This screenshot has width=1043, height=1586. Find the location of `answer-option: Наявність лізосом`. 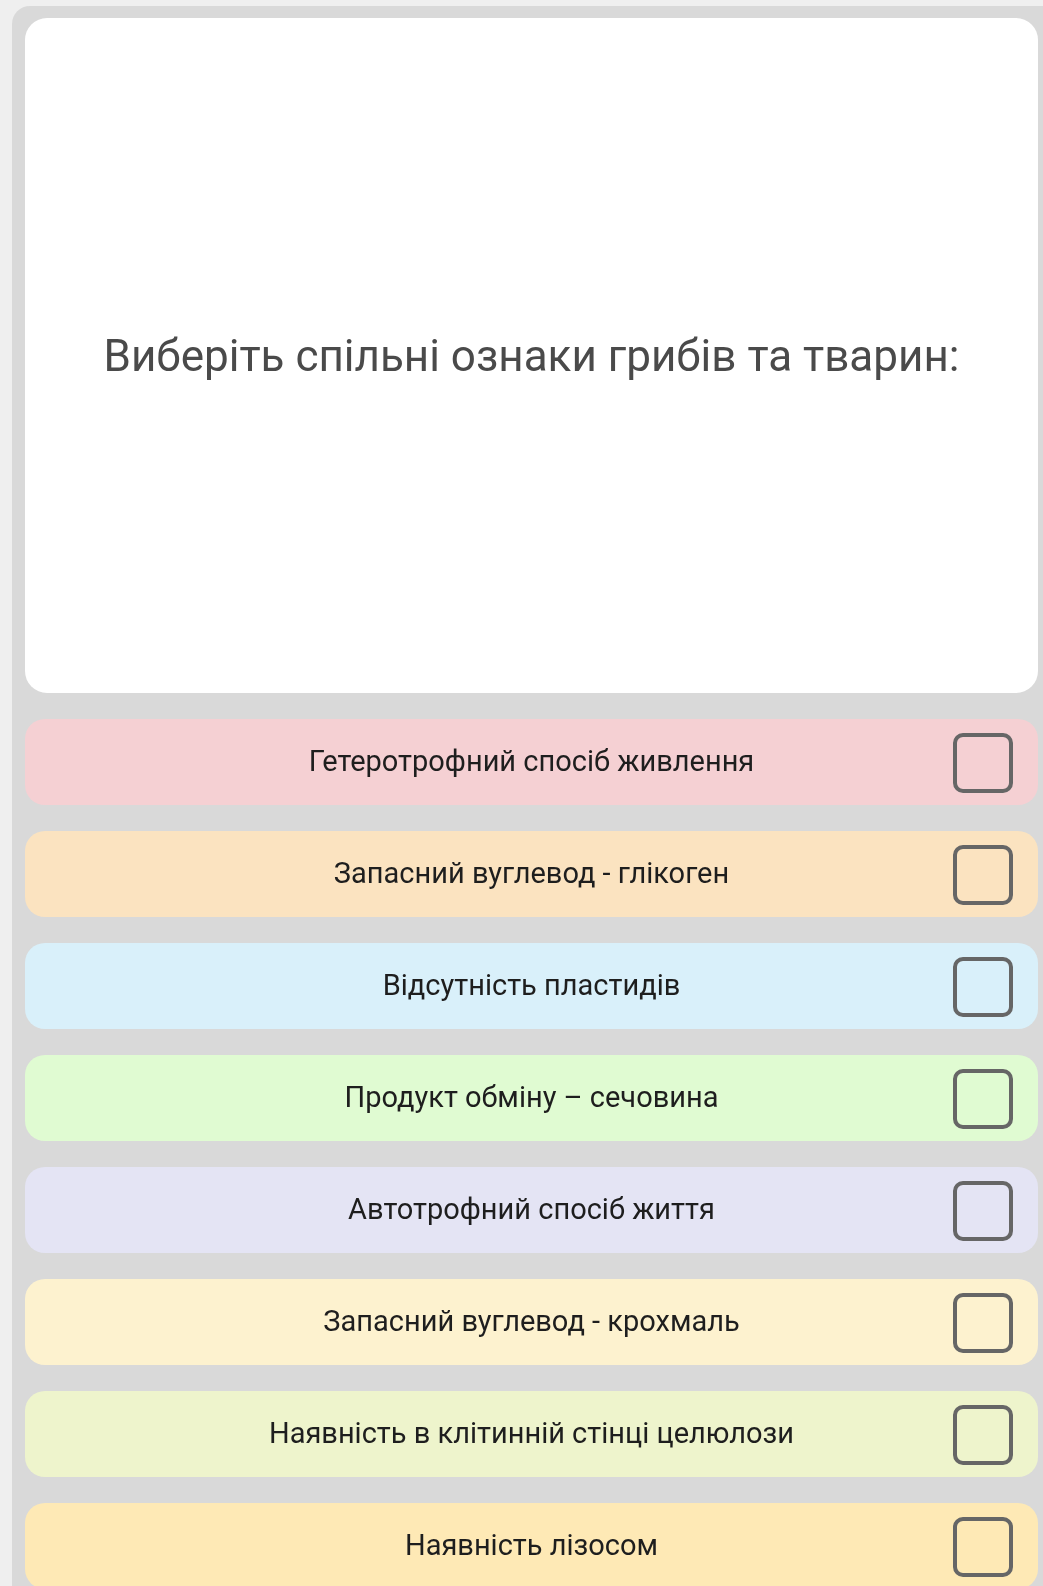

answer-option: Наявність лізосом is located at coordinates (531, 1544).